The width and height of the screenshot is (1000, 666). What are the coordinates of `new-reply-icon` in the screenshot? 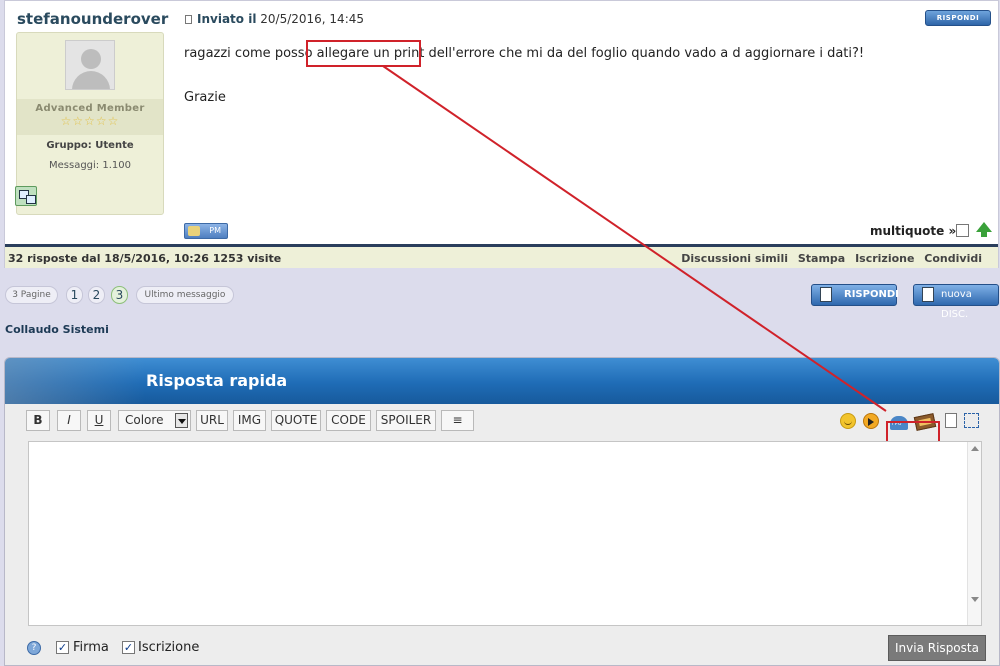 It's located at (826, 294).